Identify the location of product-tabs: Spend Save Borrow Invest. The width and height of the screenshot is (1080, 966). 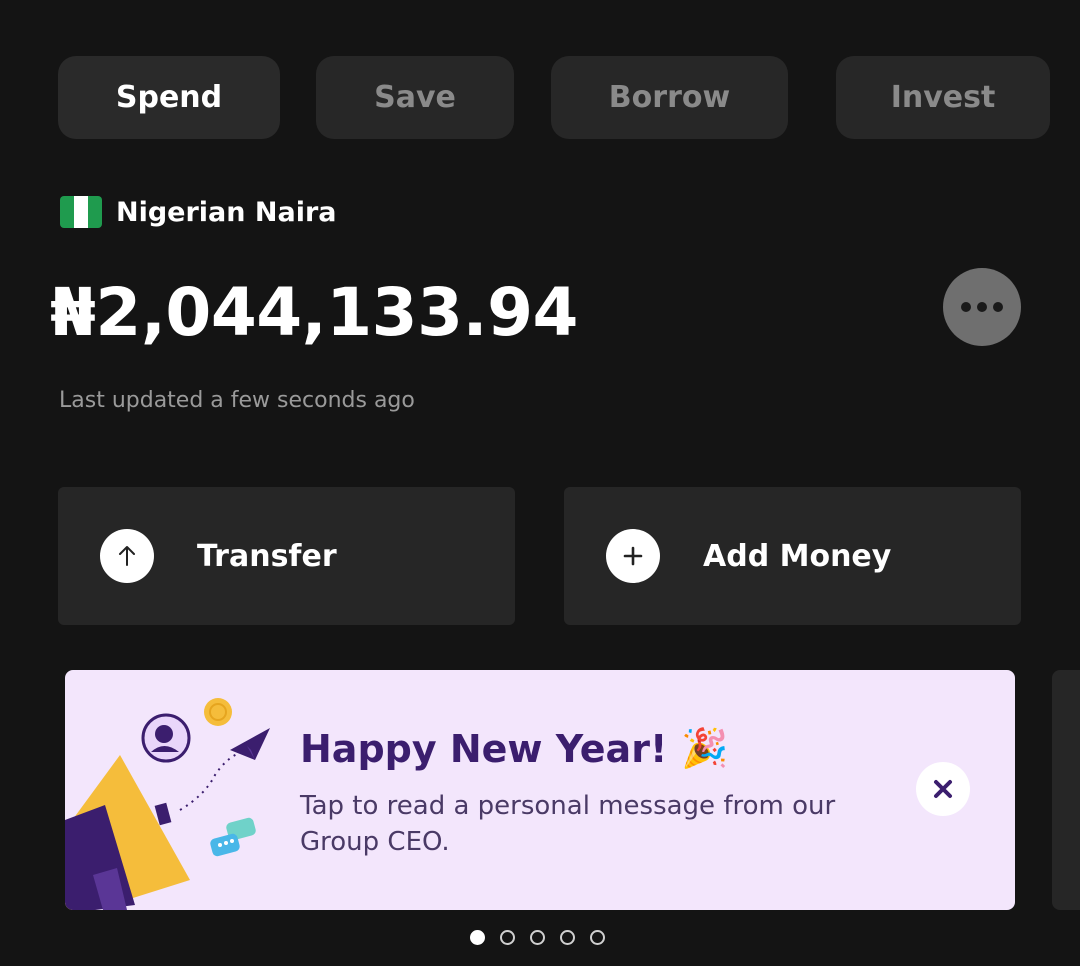
(554, 97).